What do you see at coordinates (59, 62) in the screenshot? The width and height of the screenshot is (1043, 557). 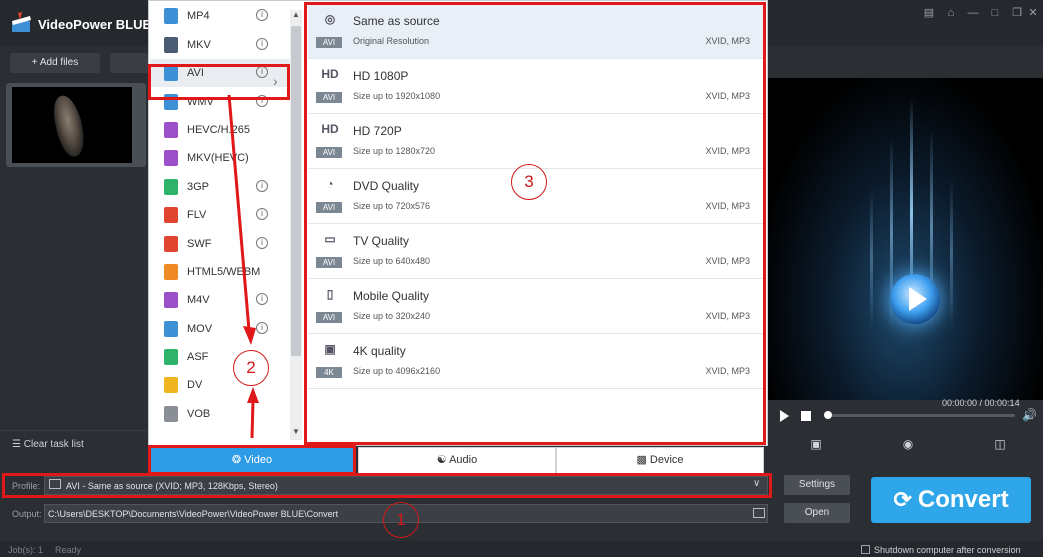 I see `add-files-label: Add files` at bounding box center [59, 62].